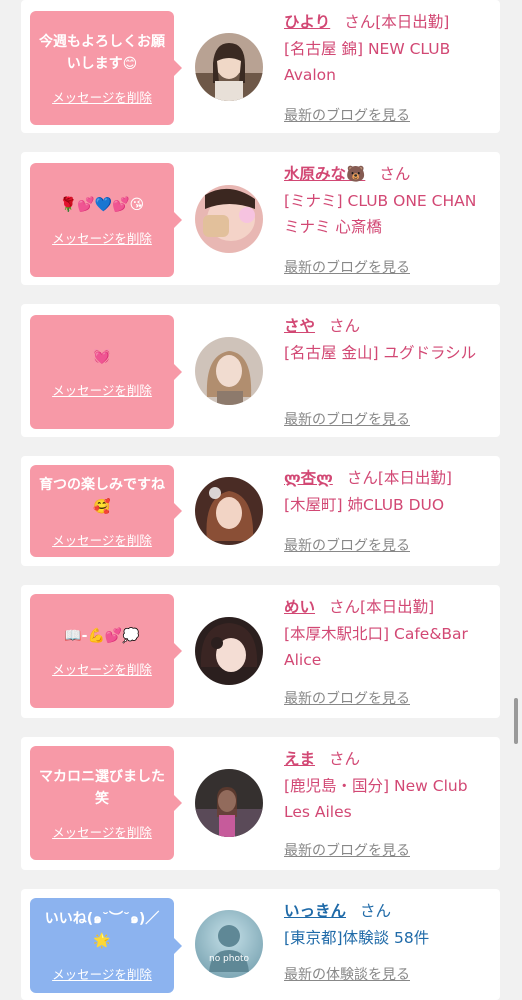  Describe the element at coordinates (102, 356) in the screenshot. I see `message-text: 💓` at that location.